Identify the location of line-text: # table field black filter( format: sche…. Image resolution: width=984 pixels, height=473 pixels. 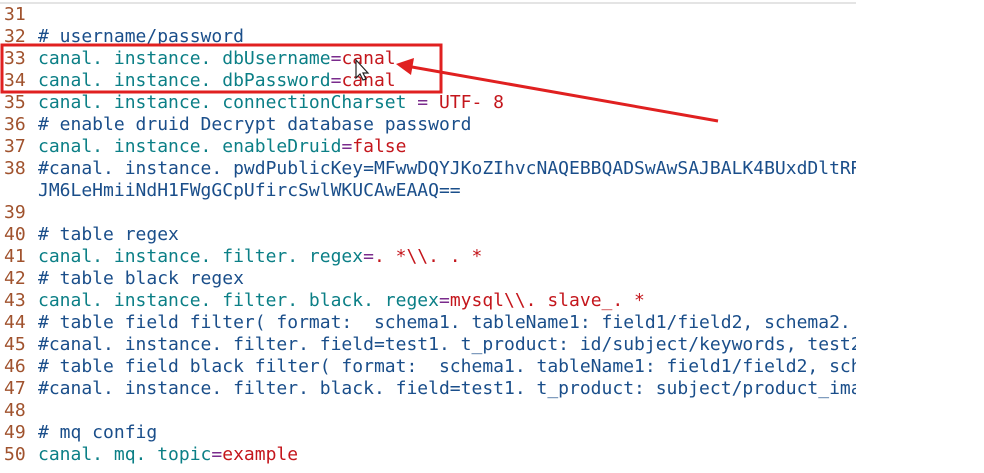
(444, 367).